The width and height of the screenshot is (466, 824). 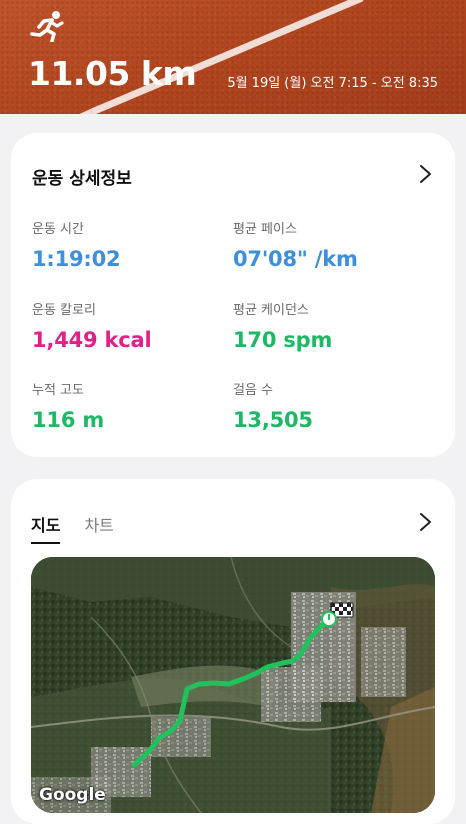 What do you see at coordinates (58, 390) in the screenshot?
I see `metric-label: 누적 고도` at bounding box center [58, 390].